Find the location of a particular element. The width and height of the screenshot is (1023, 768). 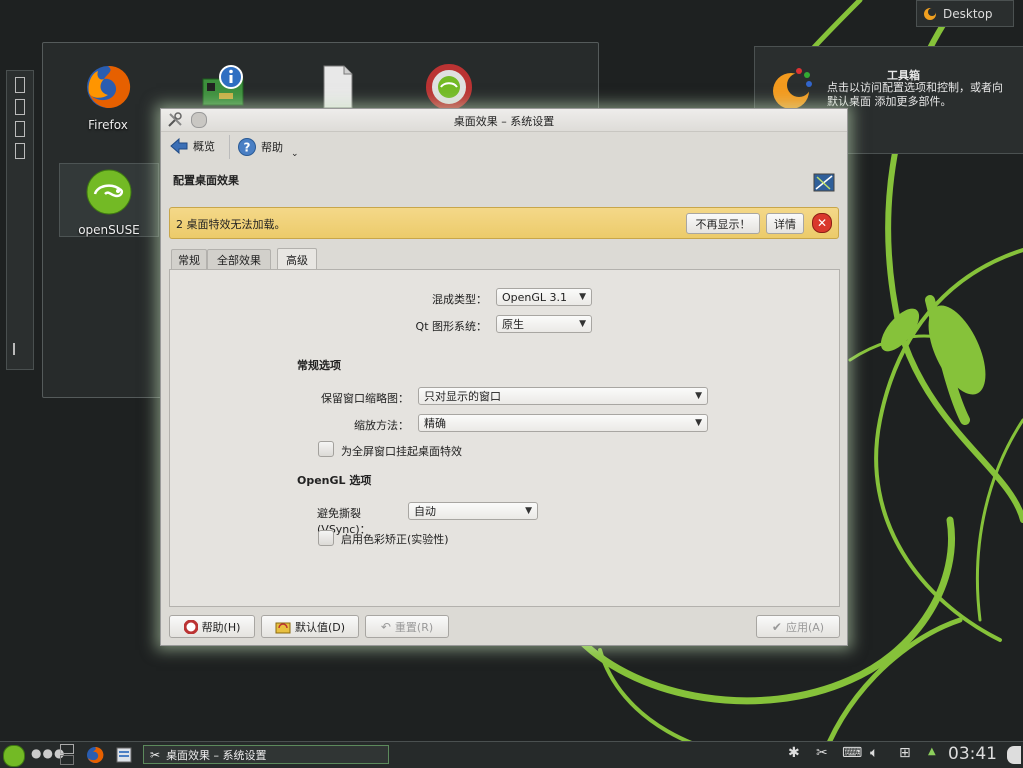

reset-button: ↶ 重置(R) is located at coordinates (407, 626).